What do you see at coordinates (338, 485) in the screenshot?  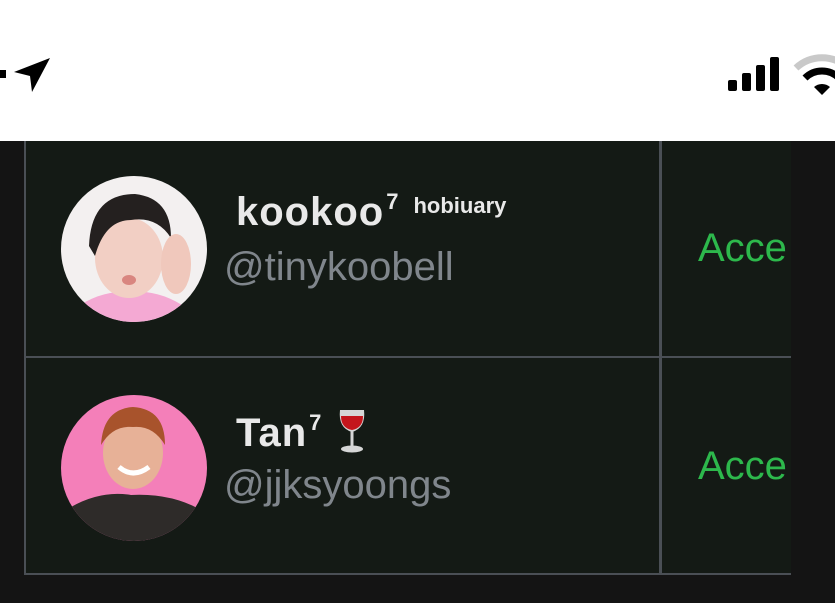 I see `username-handle: @jjksyoongs` at bounding box center [338, 485].